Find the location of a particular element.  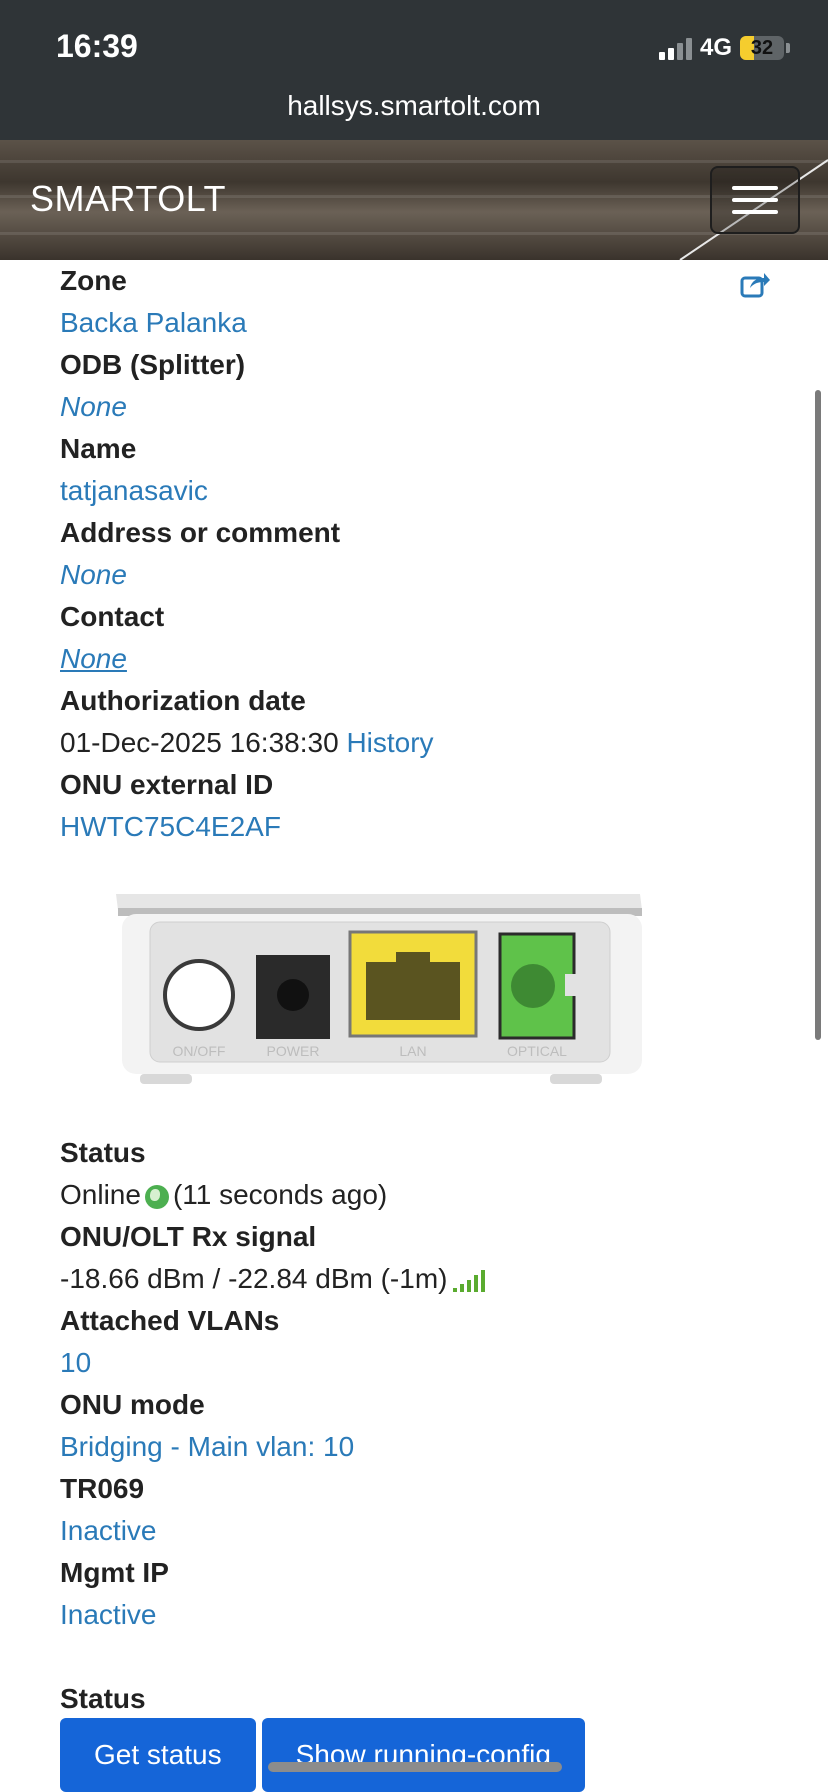

top-navbar: SMARTOLT is located at coordinates (414, 200).